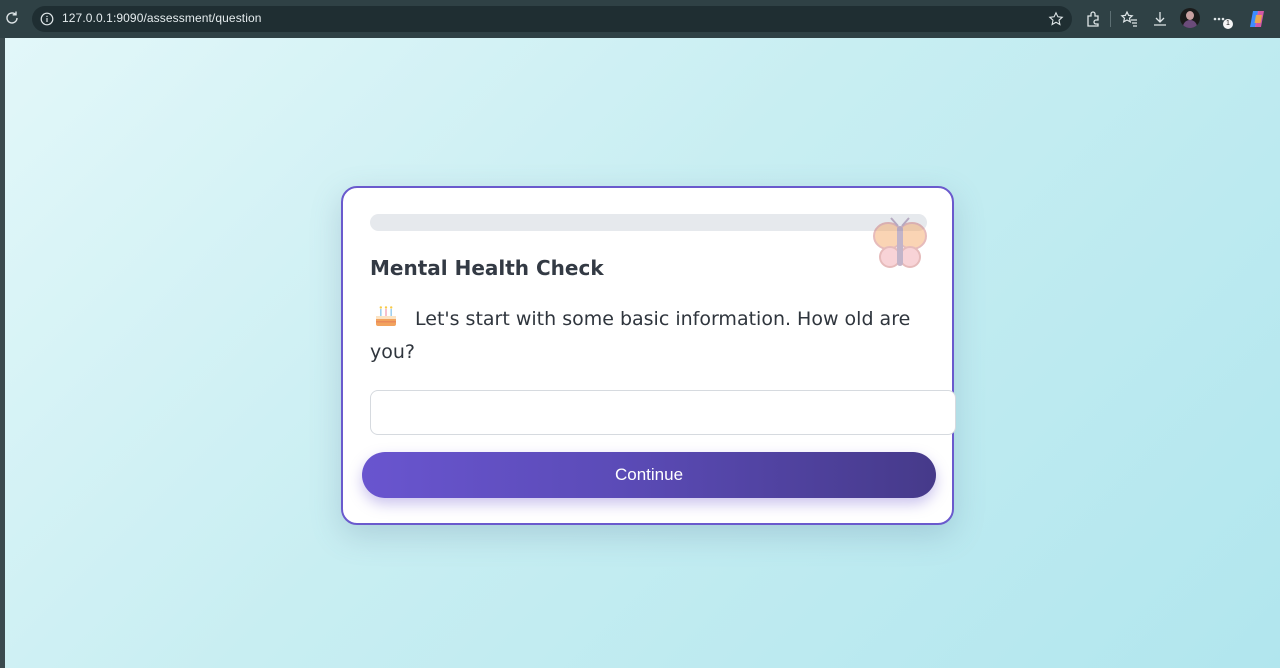  I want to click on reload-icon, so click(12, 18).